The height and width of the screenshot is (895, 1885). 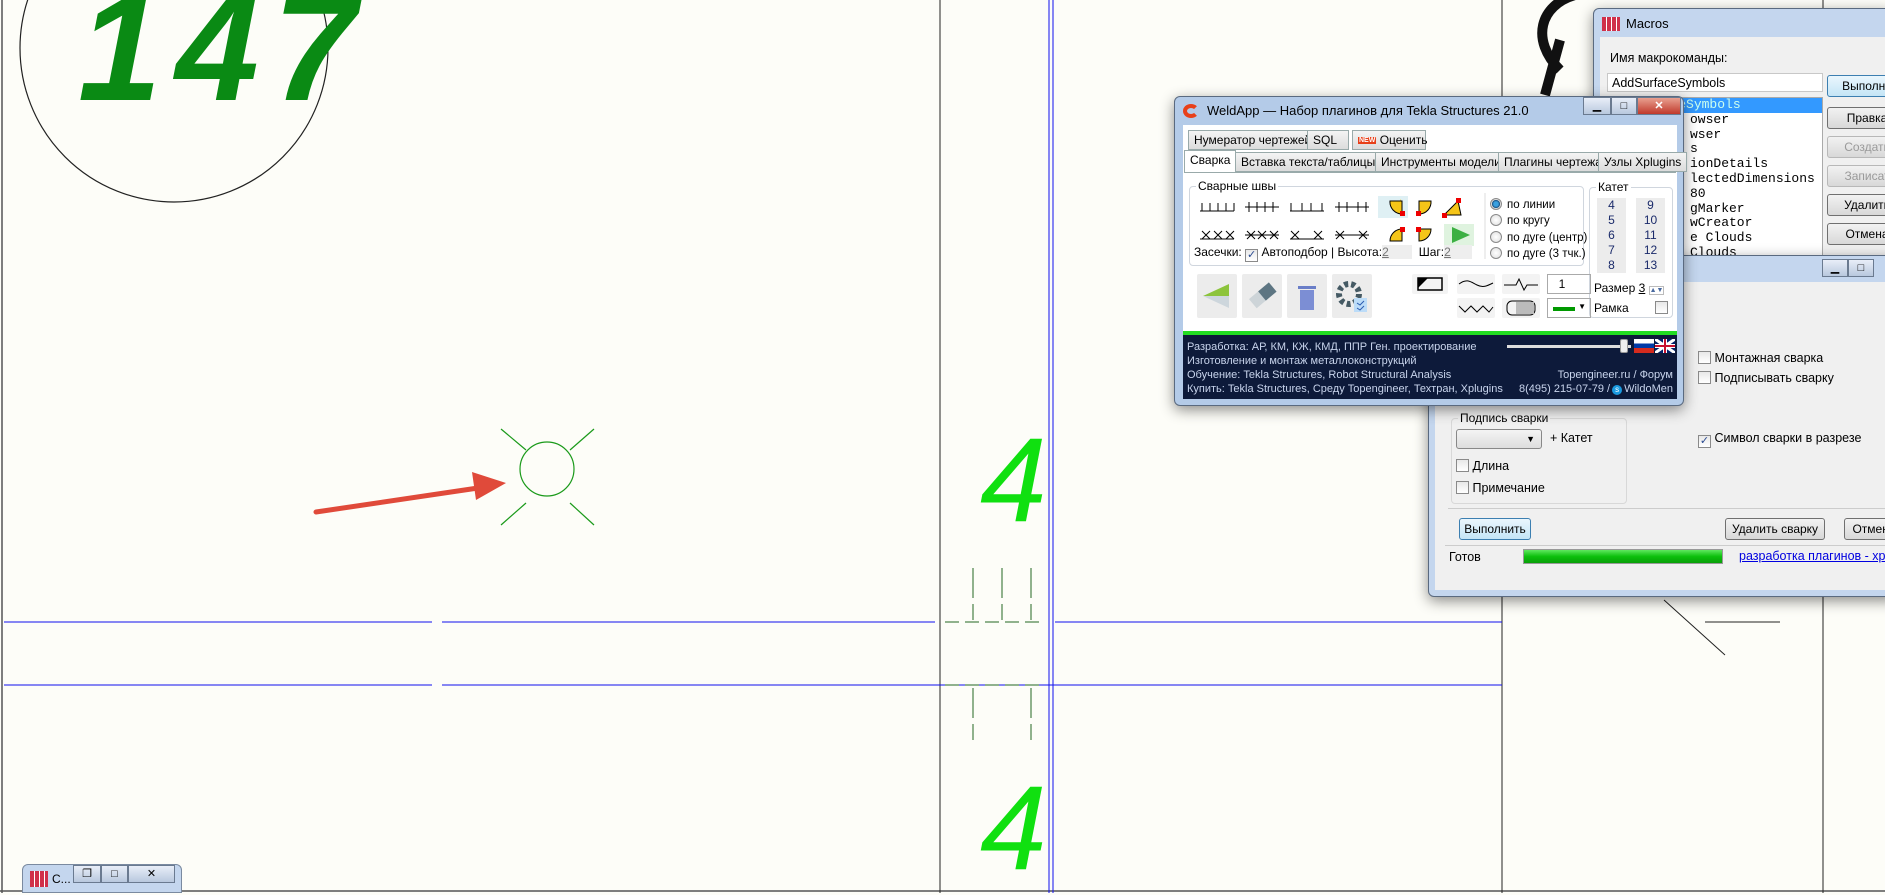 I want to click on katet-value: 10, so click(x=1650, y=220).